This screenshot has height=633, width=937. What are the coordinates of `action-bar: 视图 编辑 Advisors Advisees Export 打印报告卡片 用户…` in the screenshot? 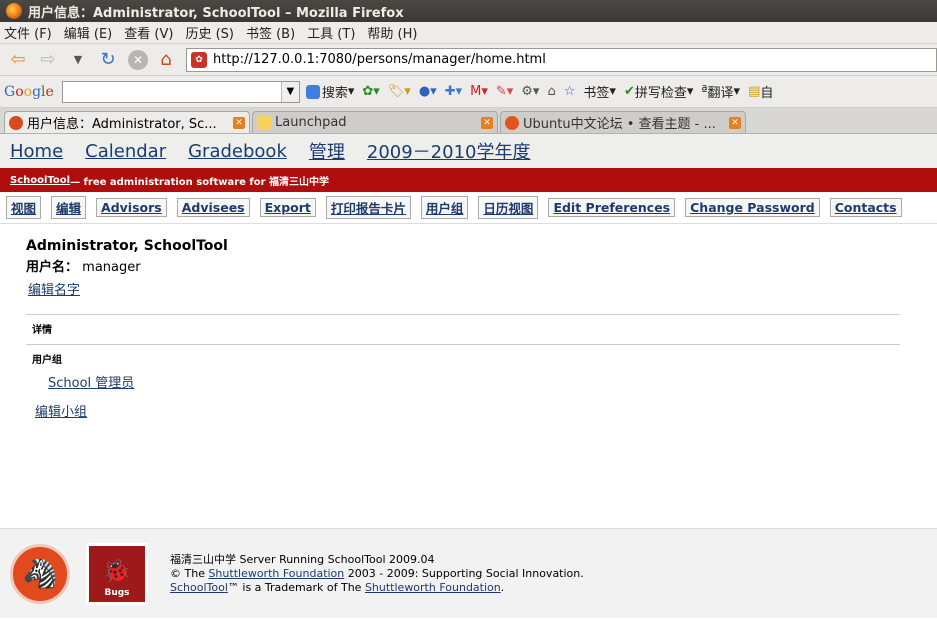 It's located at (468, 208).